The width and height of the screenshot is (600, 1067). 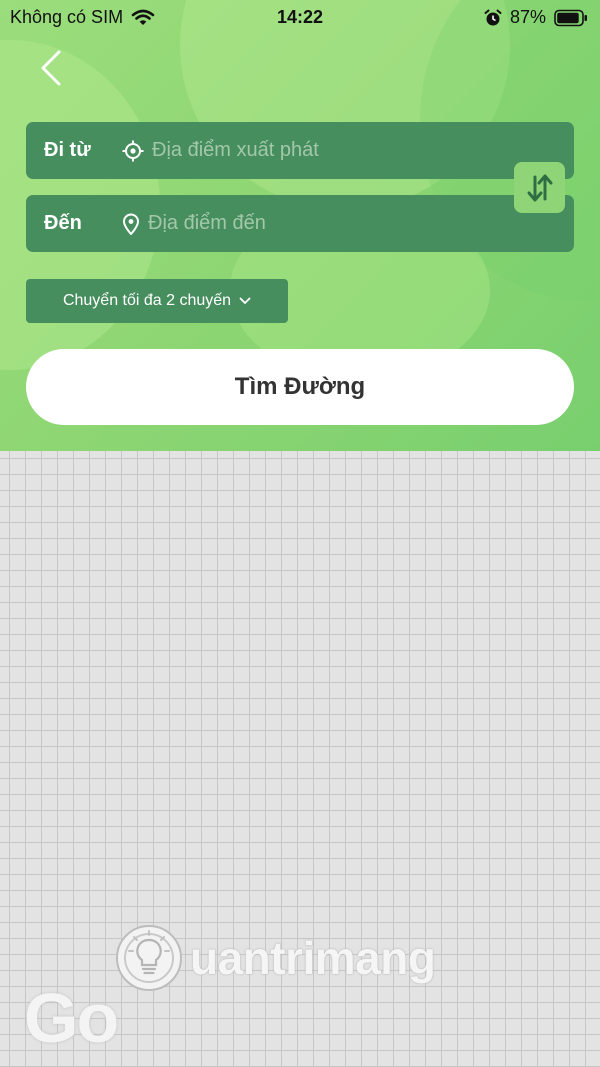 I want to click on go-logo: Go, so click(x=71, y=1018).